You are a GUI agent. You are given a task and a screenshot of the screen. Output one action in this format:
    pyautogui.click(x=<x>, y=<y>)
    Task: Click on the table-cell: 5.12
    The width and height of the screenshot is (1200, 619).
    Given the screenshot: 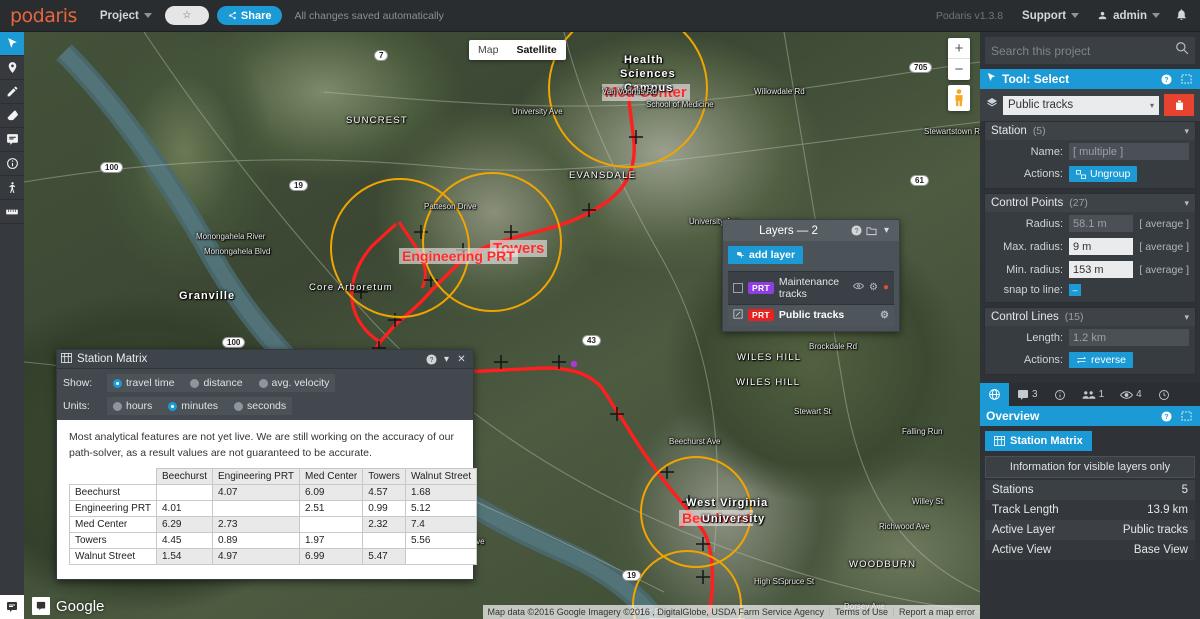 What is the action you would take?
    pyautogui.click(x=441, y=508)
    